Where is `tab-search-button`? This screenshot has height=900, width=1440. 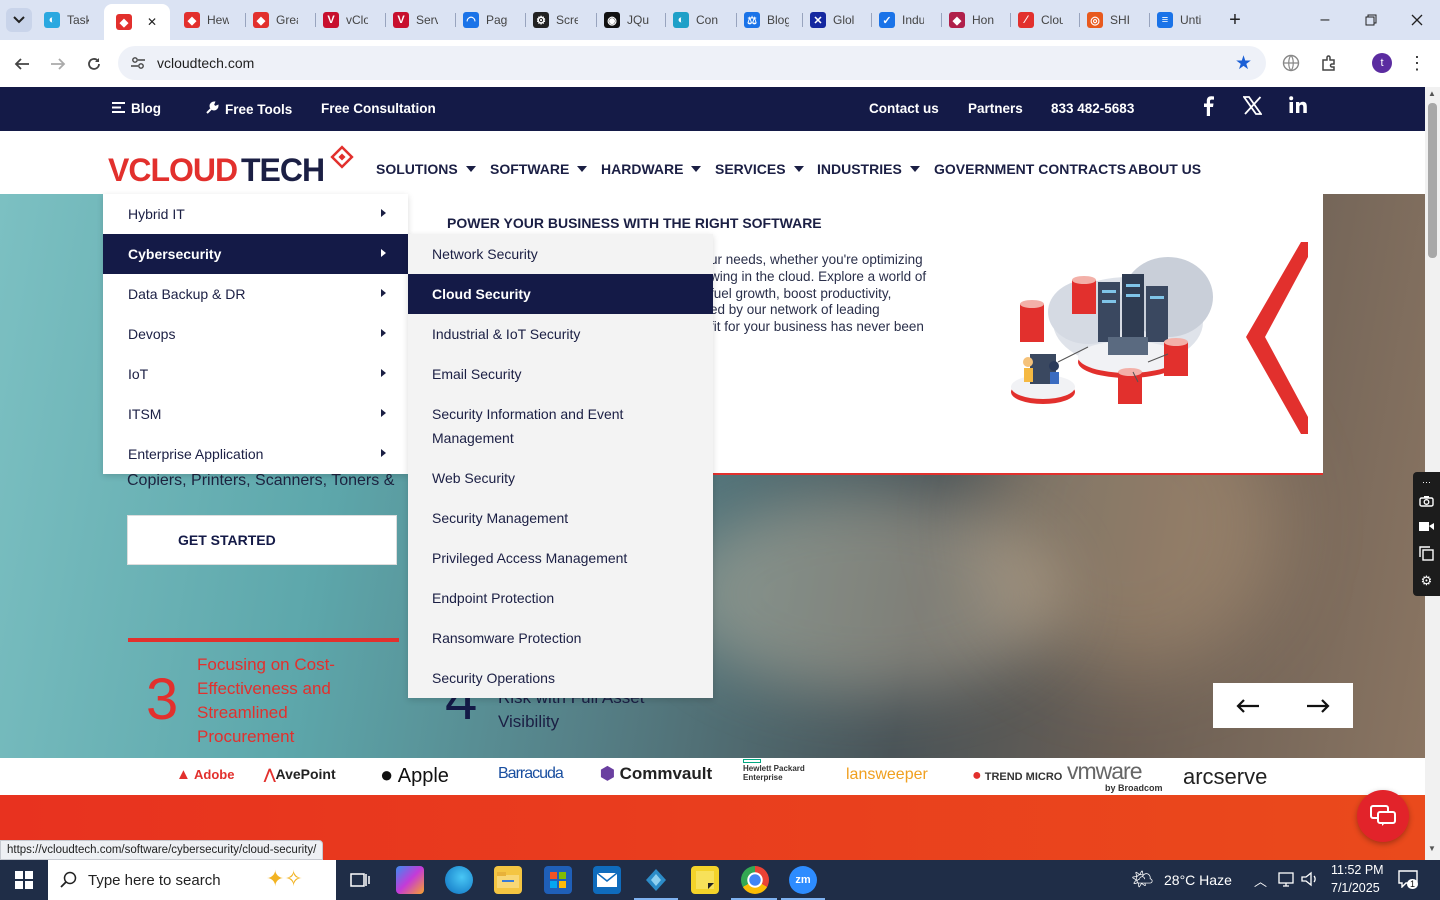 tab-search-button is located at coordinates (19, 20).